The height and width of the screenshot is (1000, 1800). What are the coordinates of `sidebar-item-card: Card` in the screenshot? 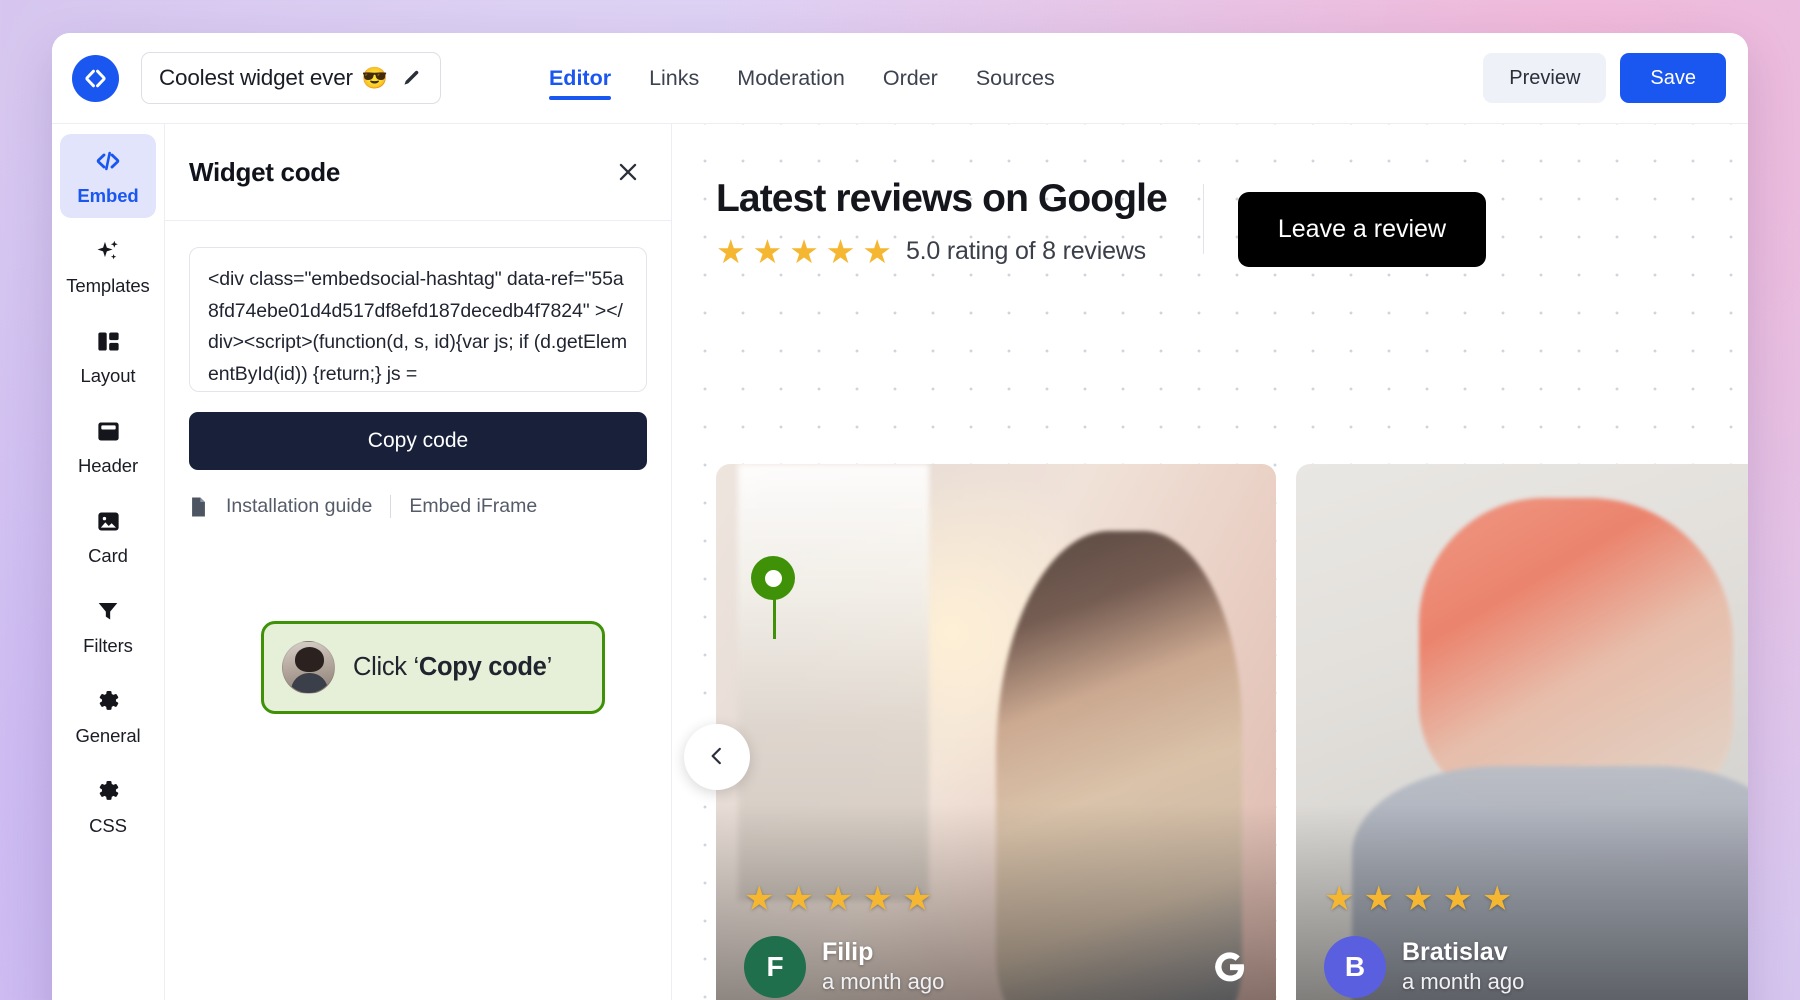 It's located at (108, 536).